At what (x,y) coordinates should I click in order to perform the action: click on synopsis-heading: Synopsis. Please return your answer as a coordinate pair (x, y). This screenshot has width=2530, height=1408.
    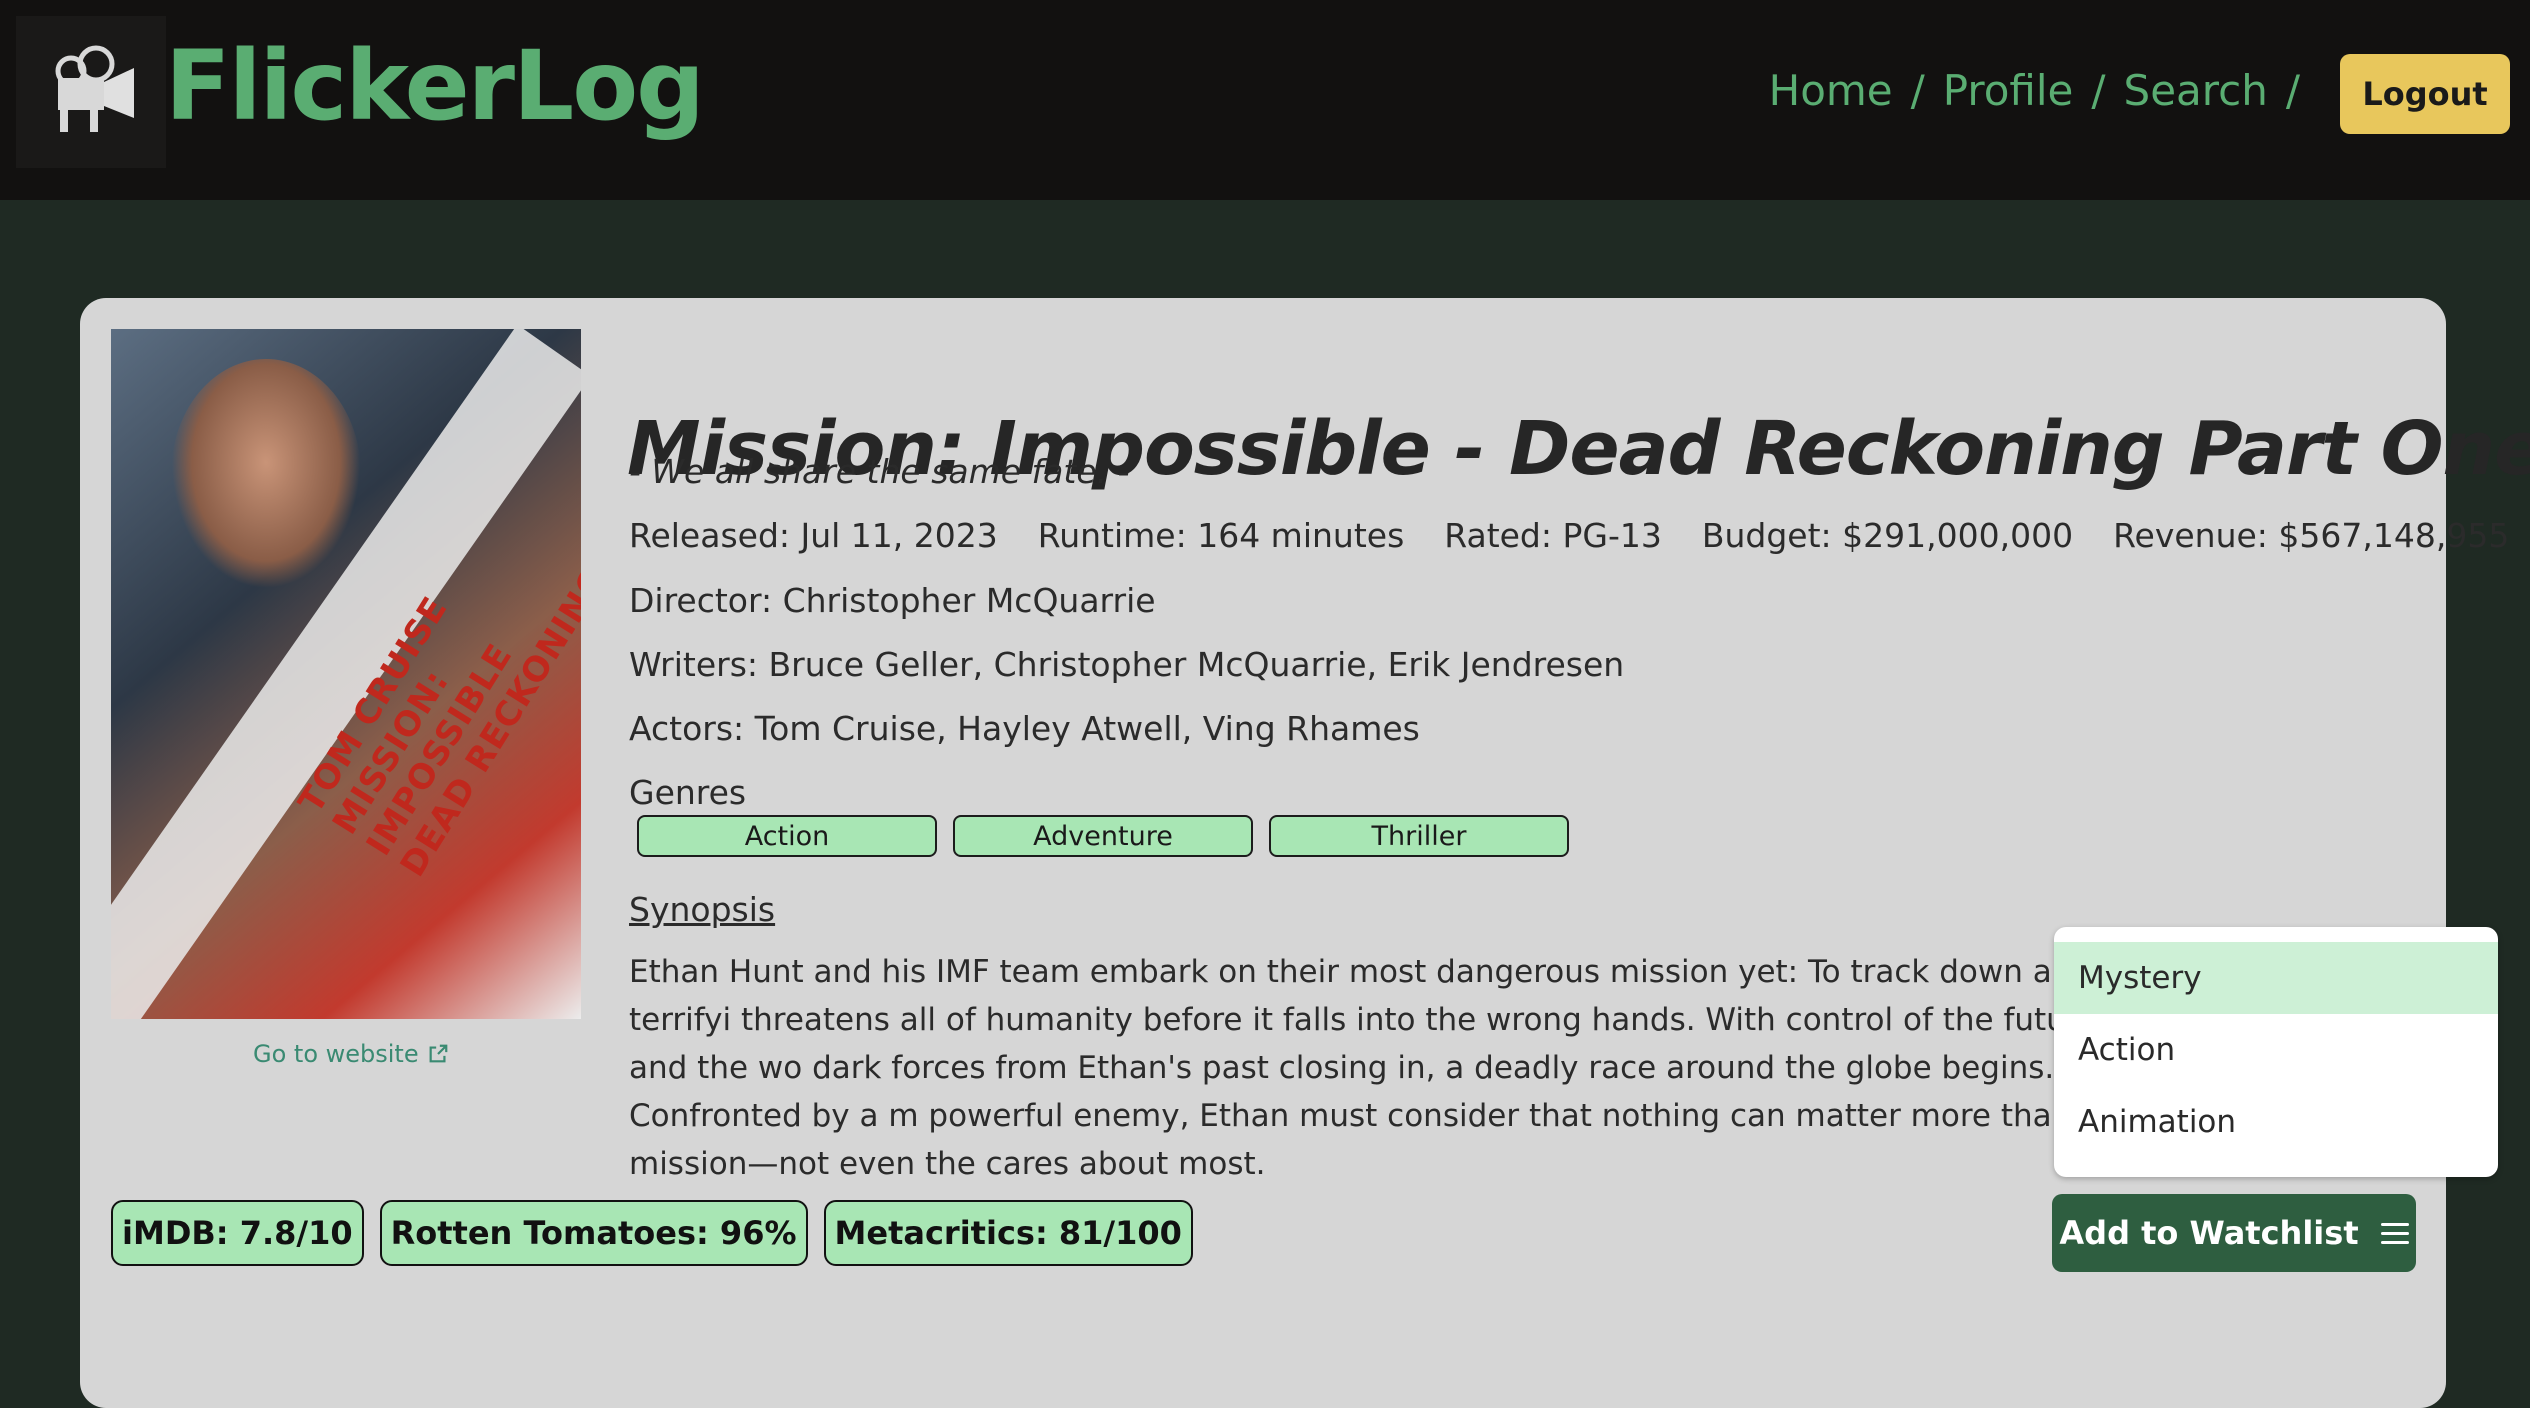
    Looking at the image, I should click on (702, 909).